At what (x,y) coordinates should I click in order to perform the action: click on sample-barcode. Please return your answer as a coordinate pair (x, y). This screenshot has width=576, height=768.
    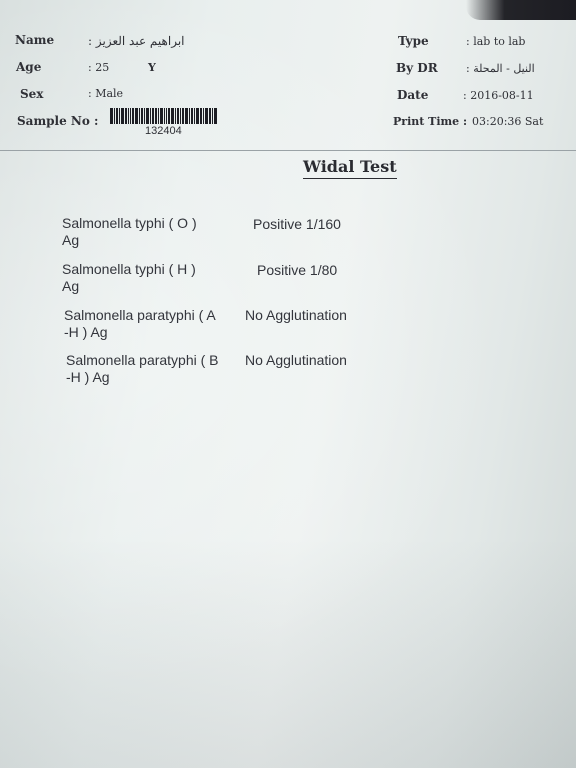
    Looking at the image, I should click on (168, 116).